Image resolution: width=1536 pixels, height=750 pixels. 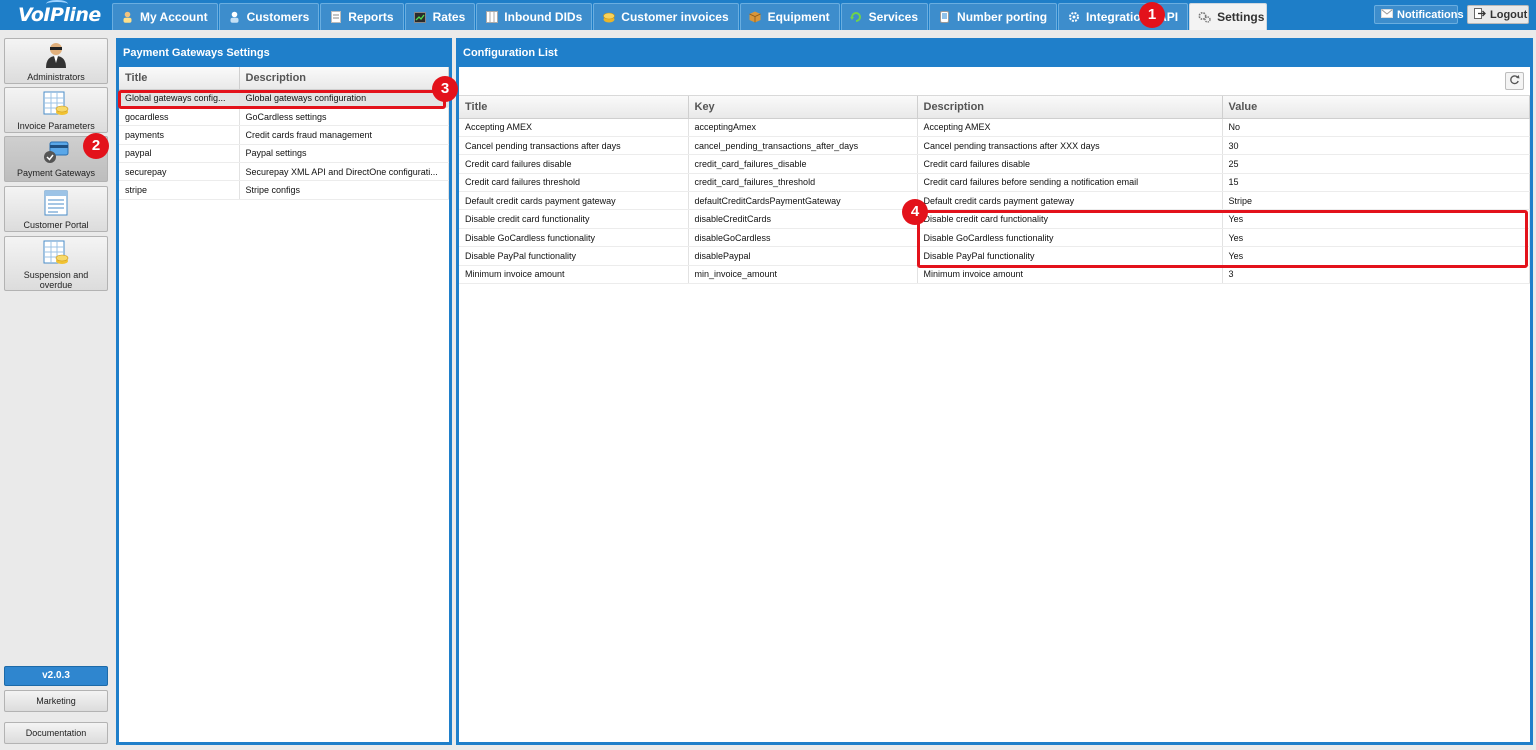 What do you see at coordinates (179, 135) in the screenshot?
I see `cell-title: payments` at bounding box center [179, 135].